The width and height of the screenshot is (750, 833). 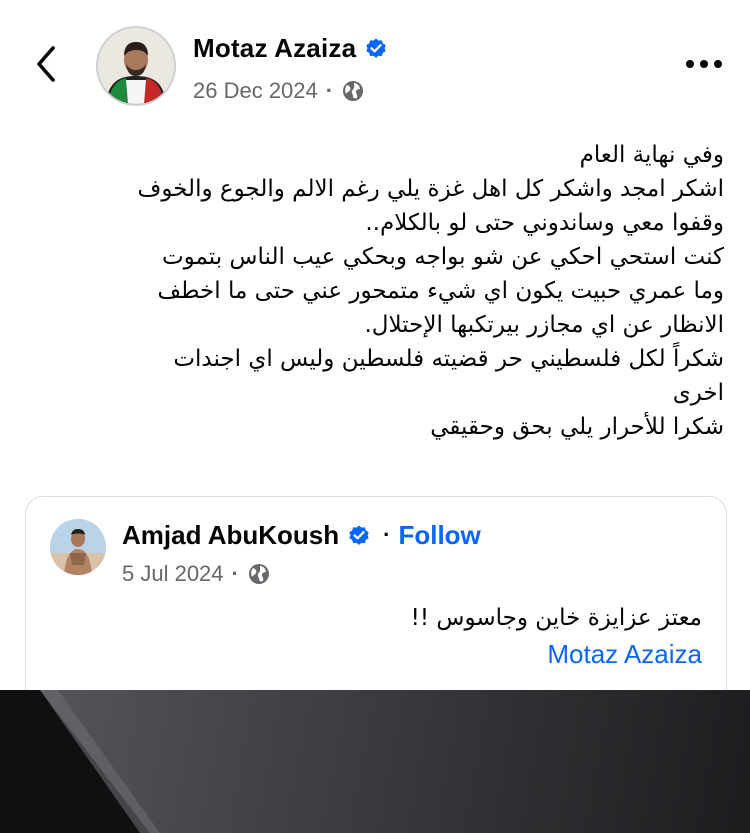 I want to click on more-options-button, so click(x=704, y=64).